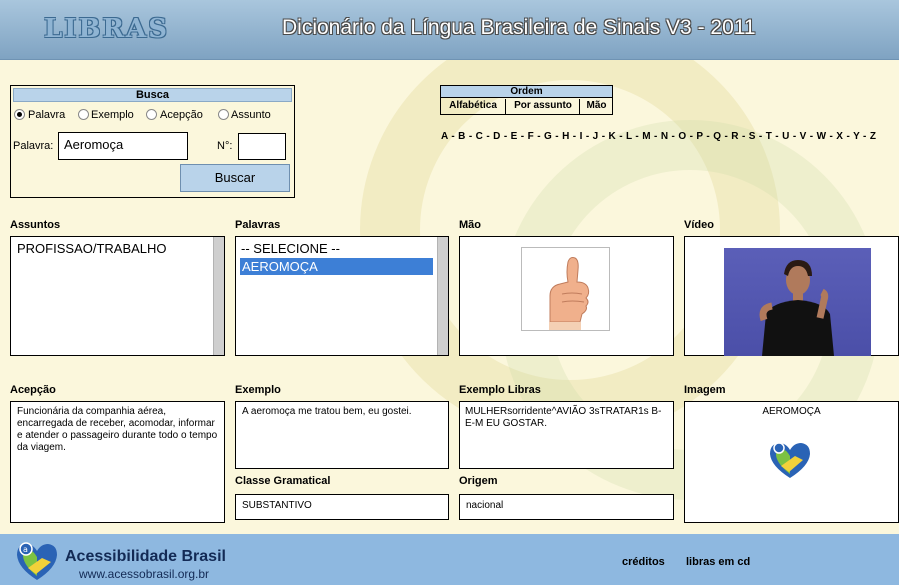  Describe the element at coordinates (565, 289) in the screenshot. I see `thumbs-up-hand-icon` at that location.